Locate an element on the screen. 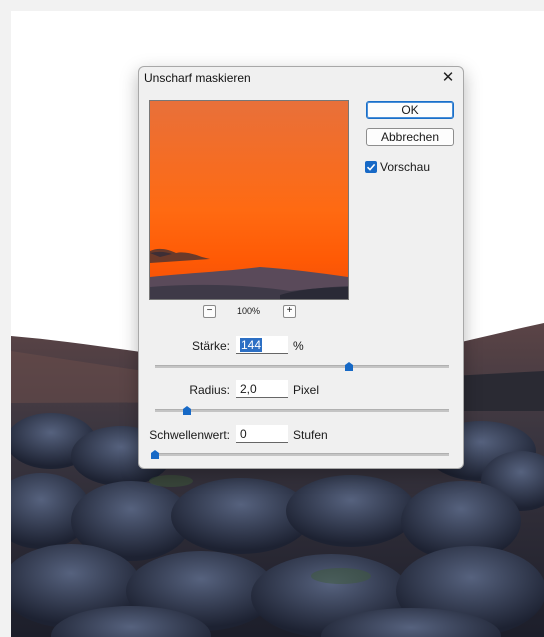 This screenshot has height=637, width=544. threshold-slider-thumb is located at coordinates (155, 454).